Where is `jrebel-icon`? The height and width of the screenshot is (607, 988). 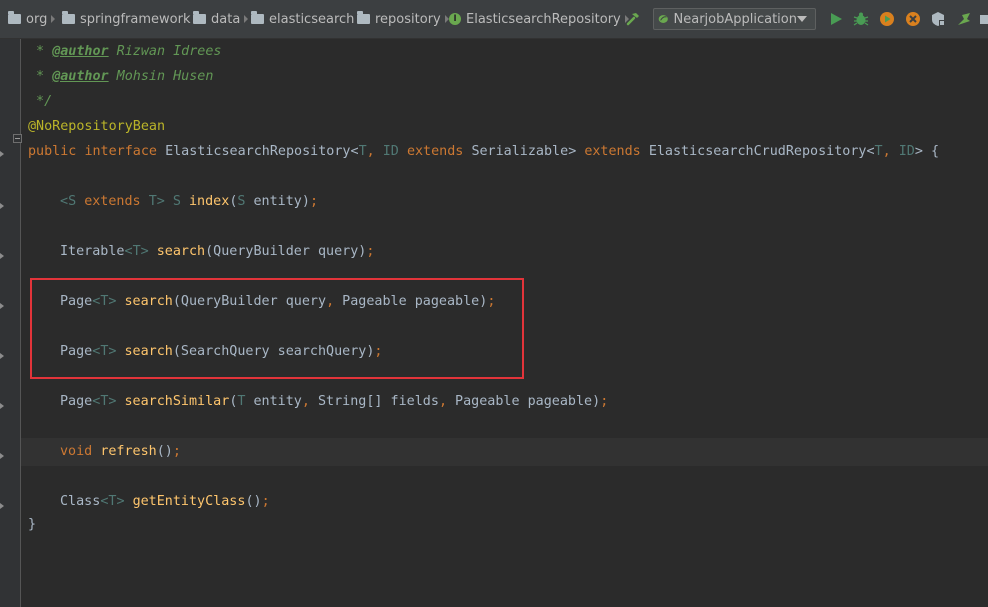
jrebel-icon is located at coordinates (964, 19).